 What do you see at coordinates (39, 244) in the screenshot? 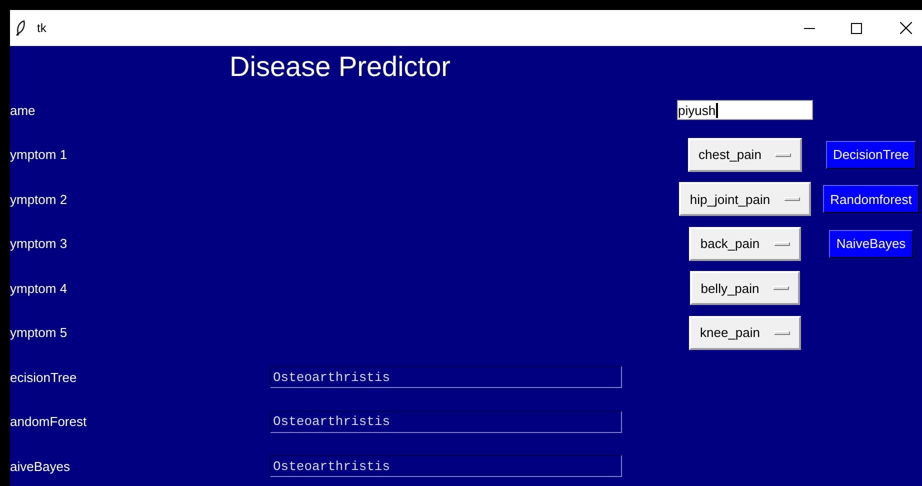
I see `field-label: ymptom 3` at bounding box center [39, 244].